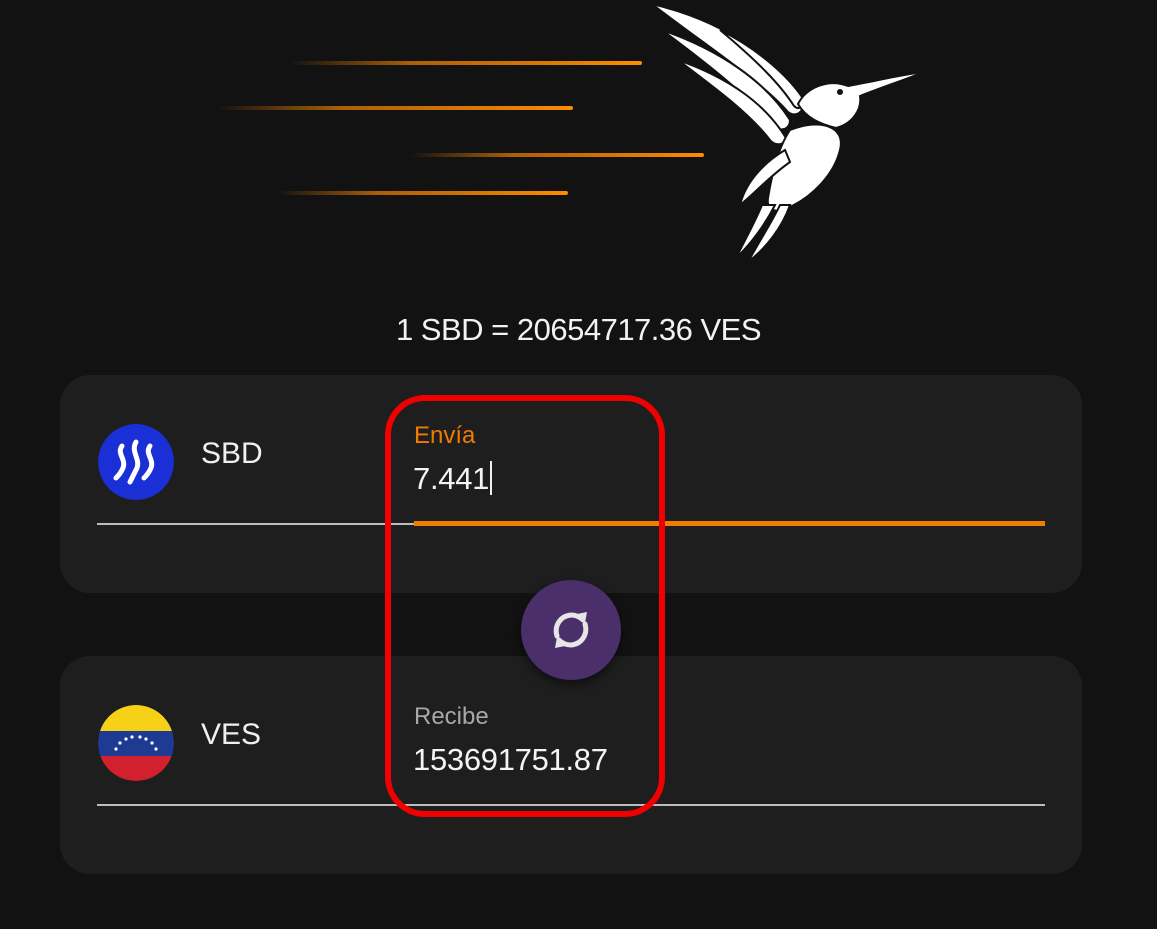 This screenshot has height=929, width=1157. I want to click on send-amount-underline, so click(729, 523).